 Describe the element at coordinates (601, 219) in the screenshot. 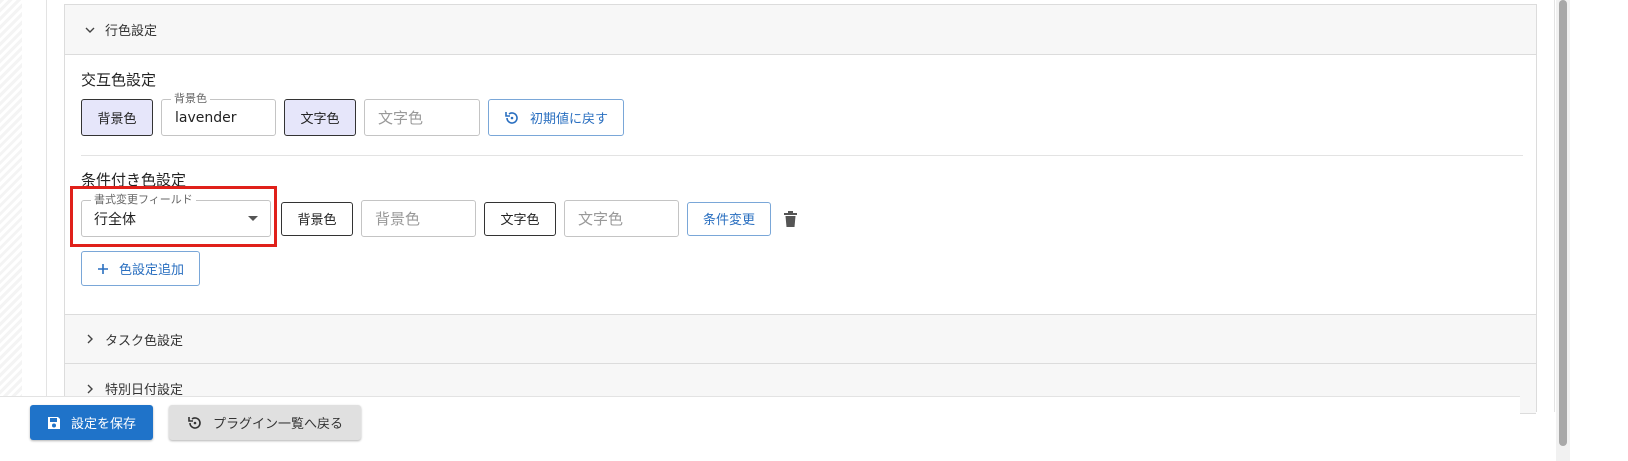

I see `conditional-text-color-placeholder: 文字色` at that location.